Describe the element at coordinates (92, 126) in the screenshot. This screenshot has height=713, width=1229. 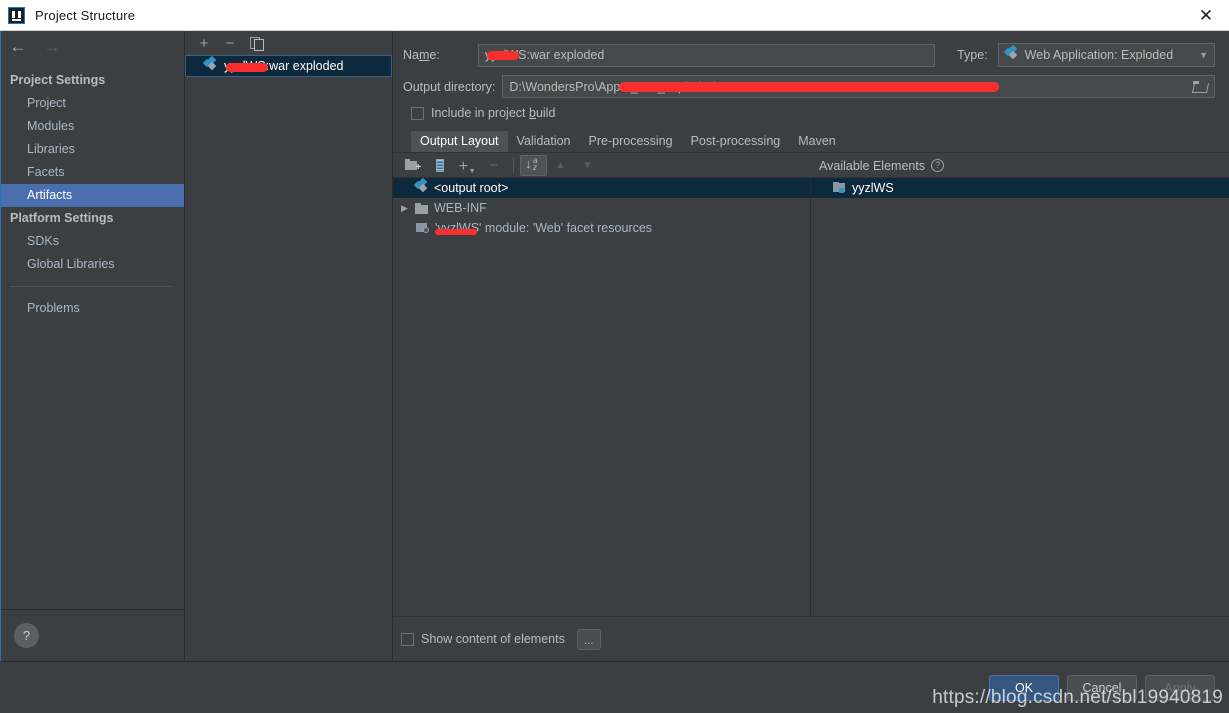
I see `sidebar-item-modules: Modules` at that location.